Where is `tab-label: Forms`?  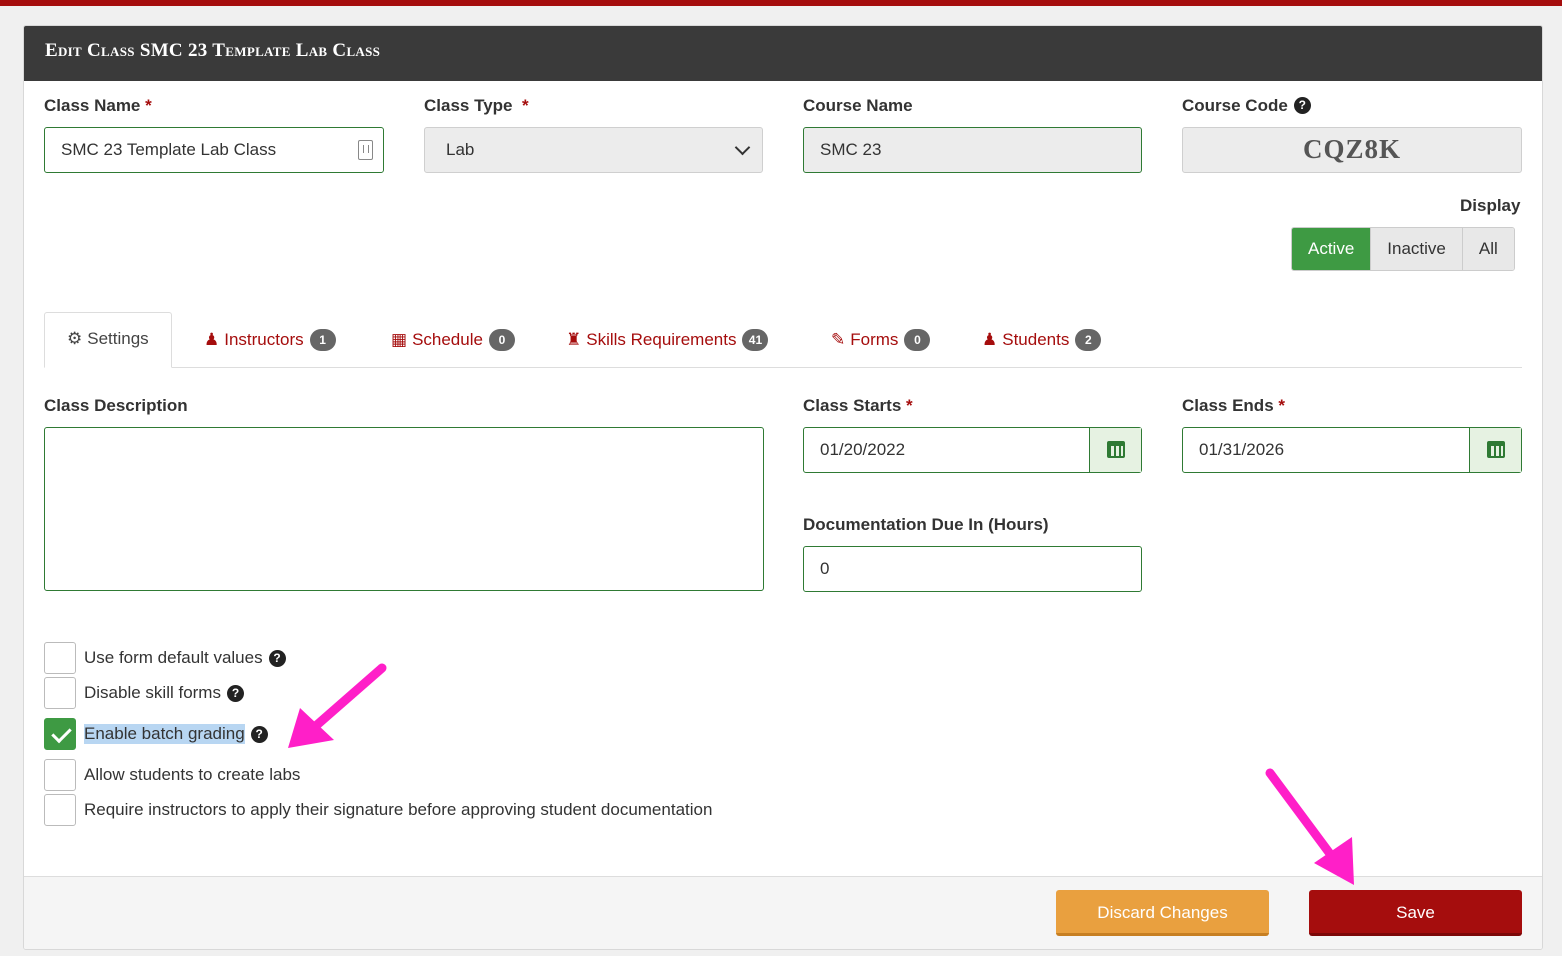 tab-label: Forms is located at coordinates (874, 339).